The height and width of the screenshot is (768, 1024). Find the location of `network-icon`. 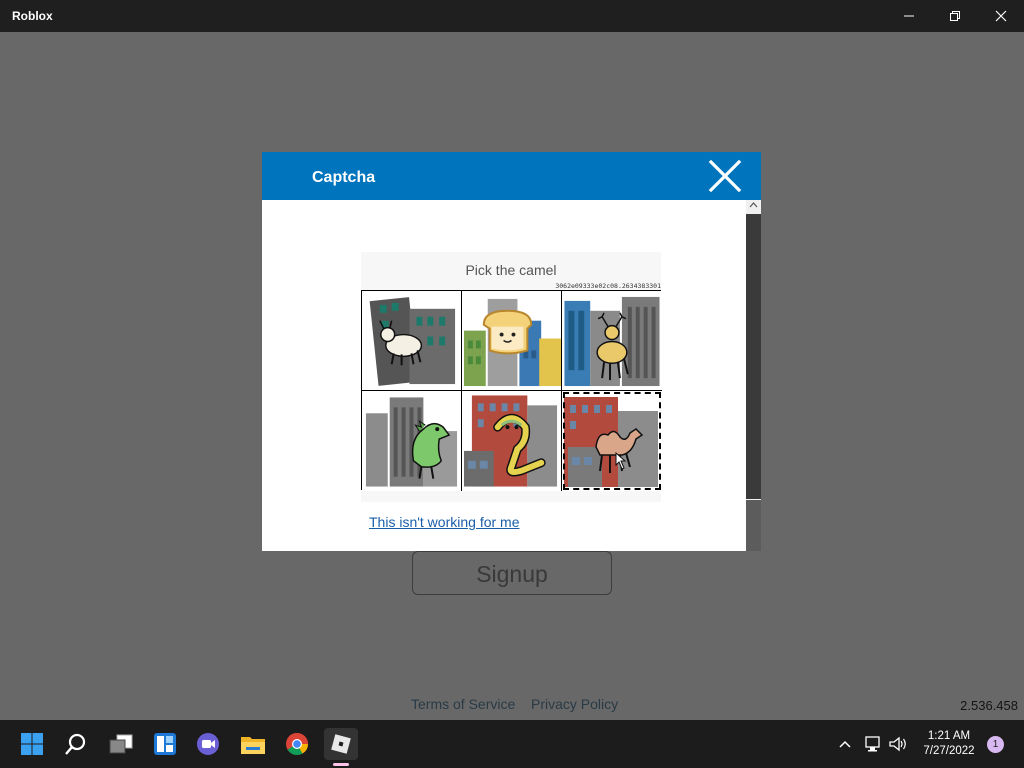

network-icon is located at coordinates (873, 744).